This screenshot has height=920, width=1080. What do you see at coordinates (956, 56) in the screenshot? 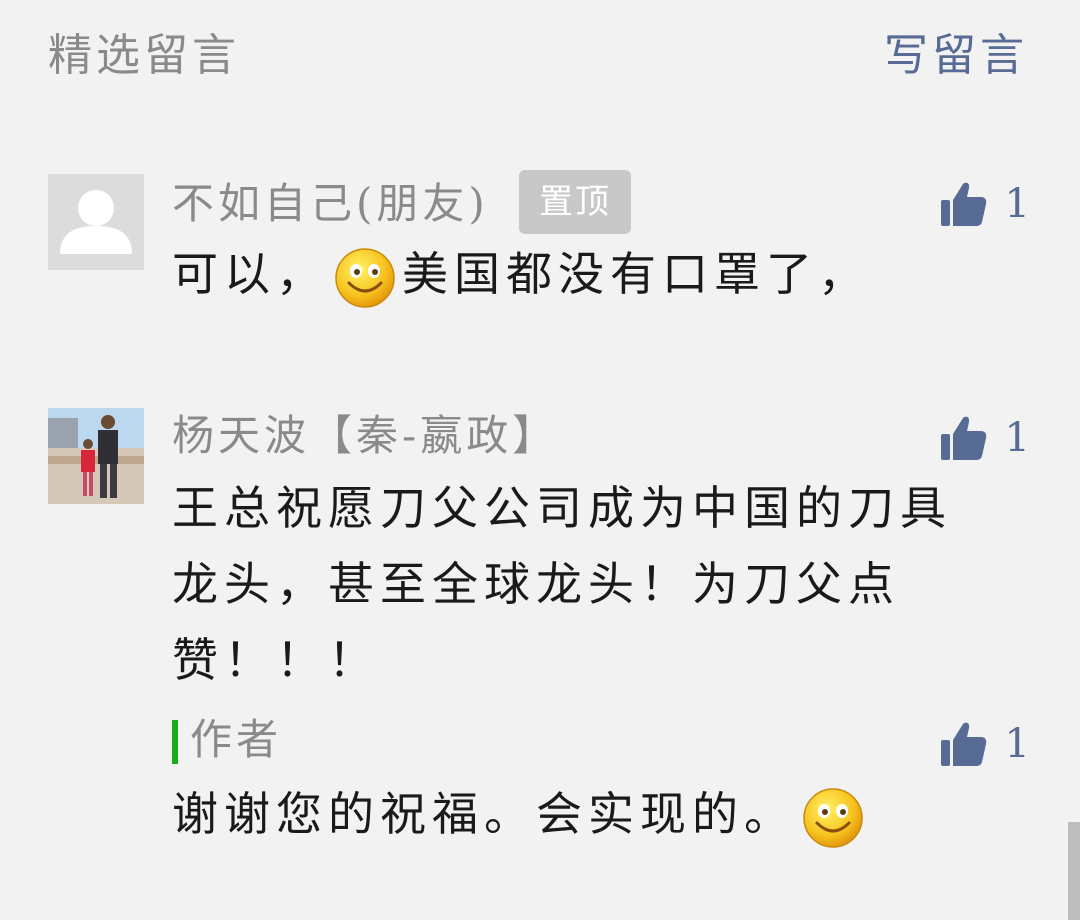
I see `write-comment-link: 写留言` at bounding box center [956, 56].